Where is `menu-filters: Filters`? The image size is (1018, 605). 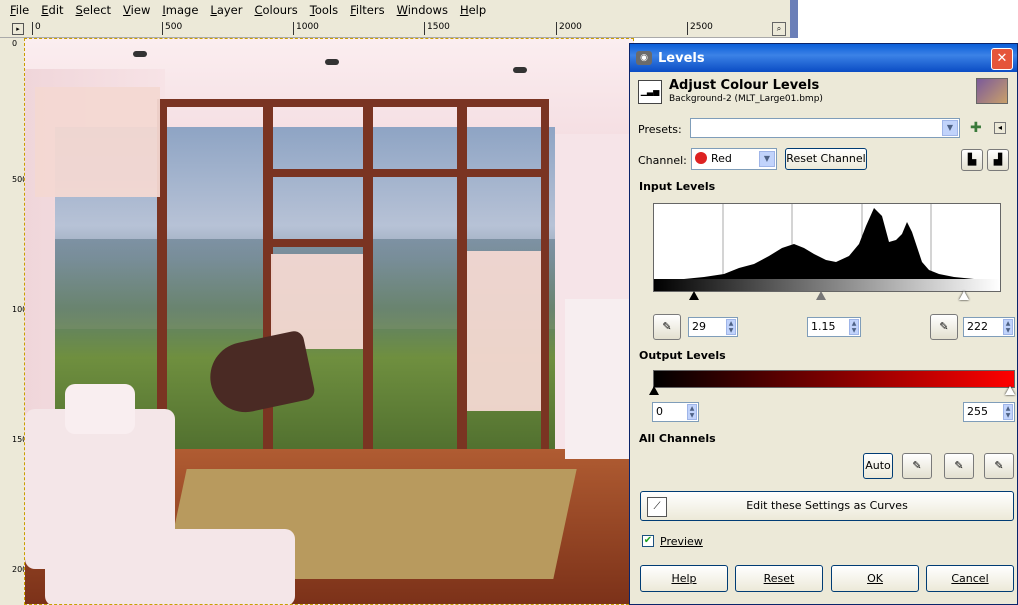 menu-filters: Filters is located at coordinates (367, 10).